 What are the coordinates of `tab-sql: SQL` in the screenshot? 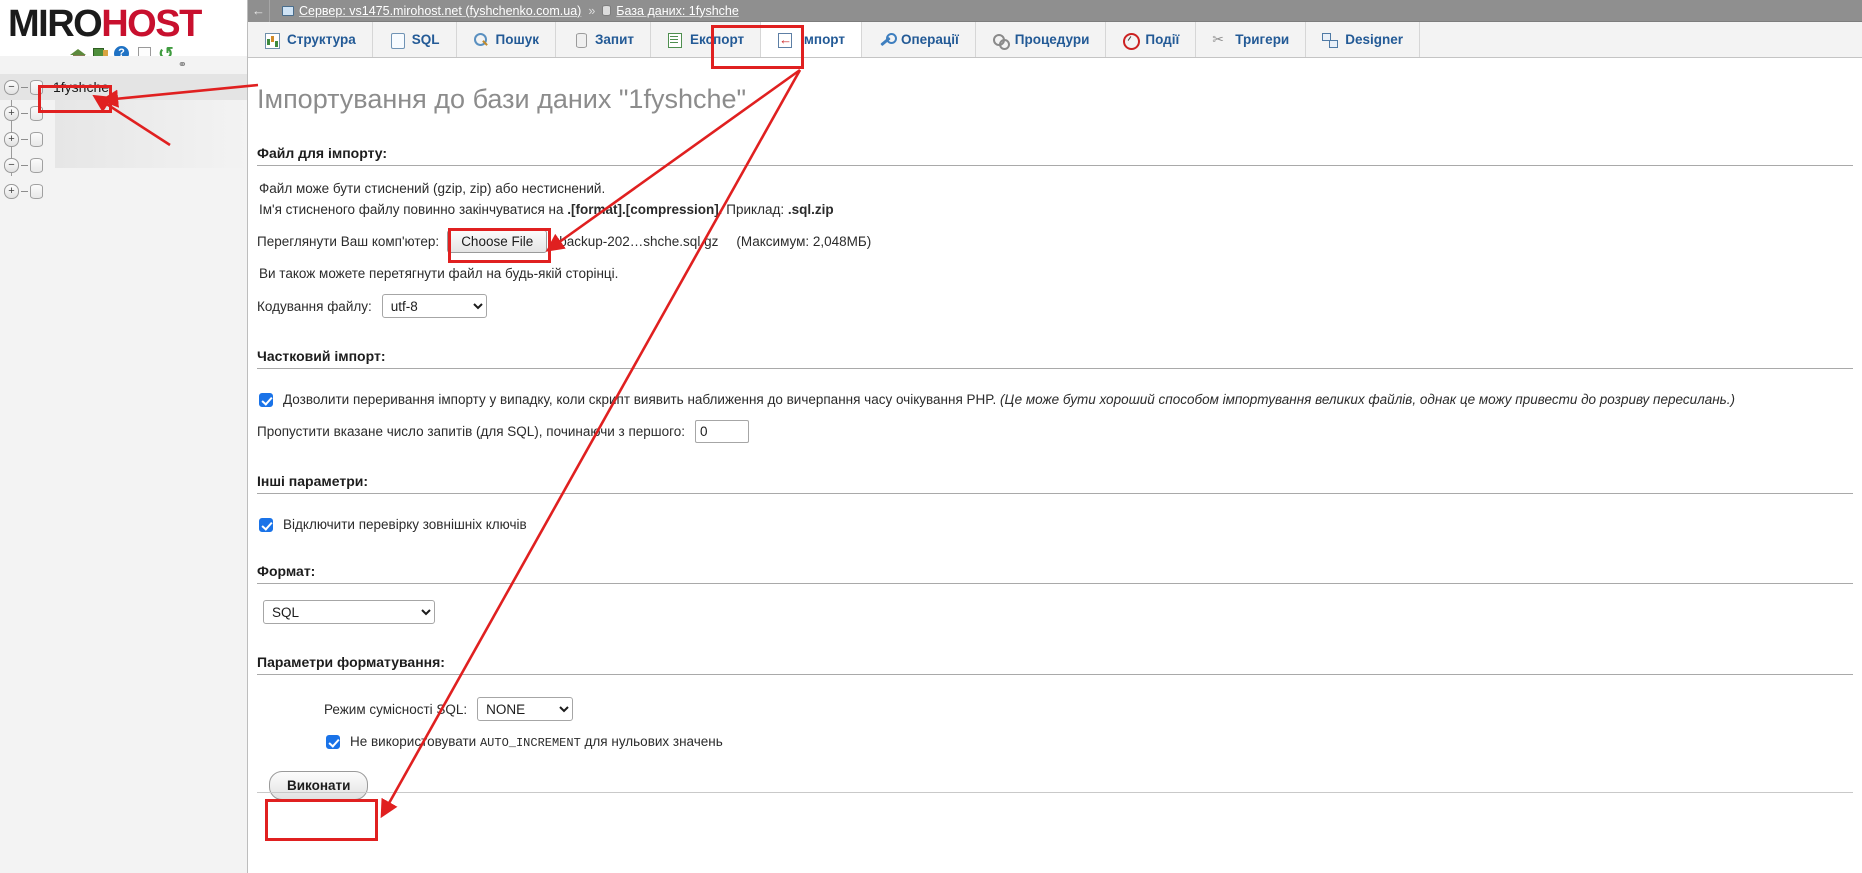 It's located at (414, 39).